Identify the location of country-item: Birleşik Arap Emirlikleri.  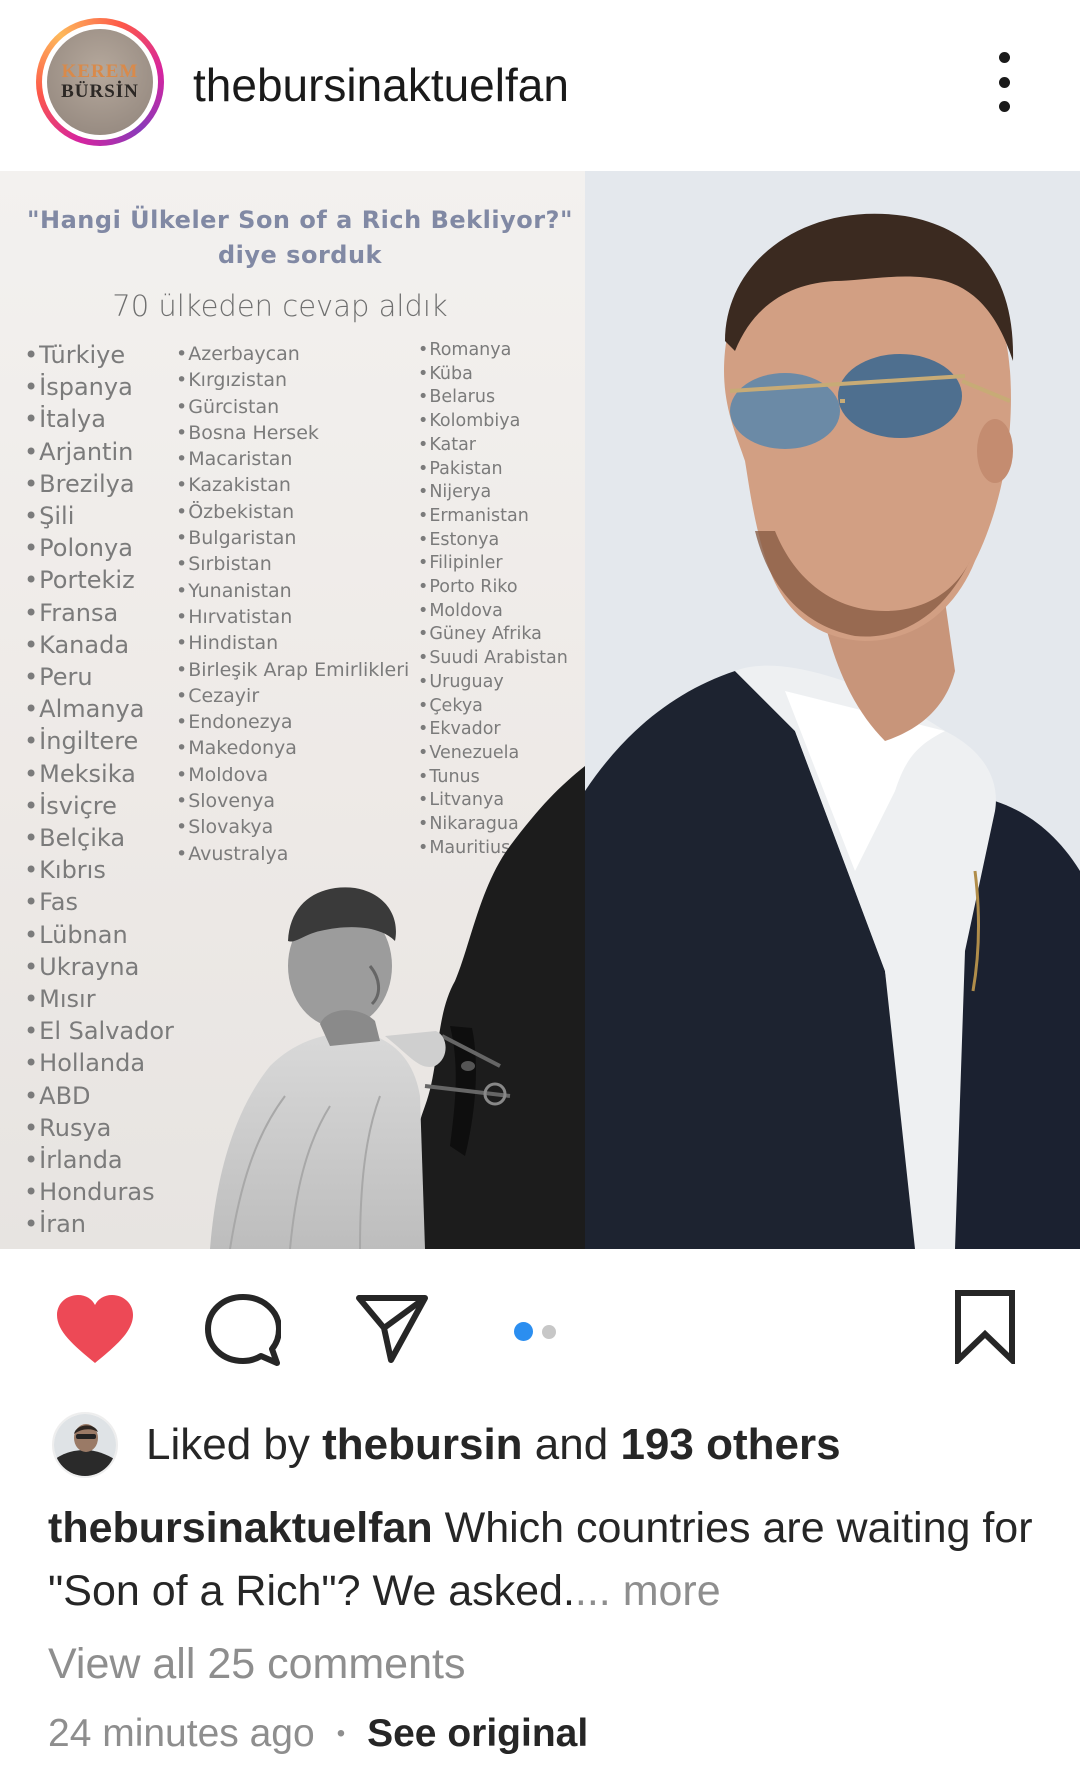
(292, 670).